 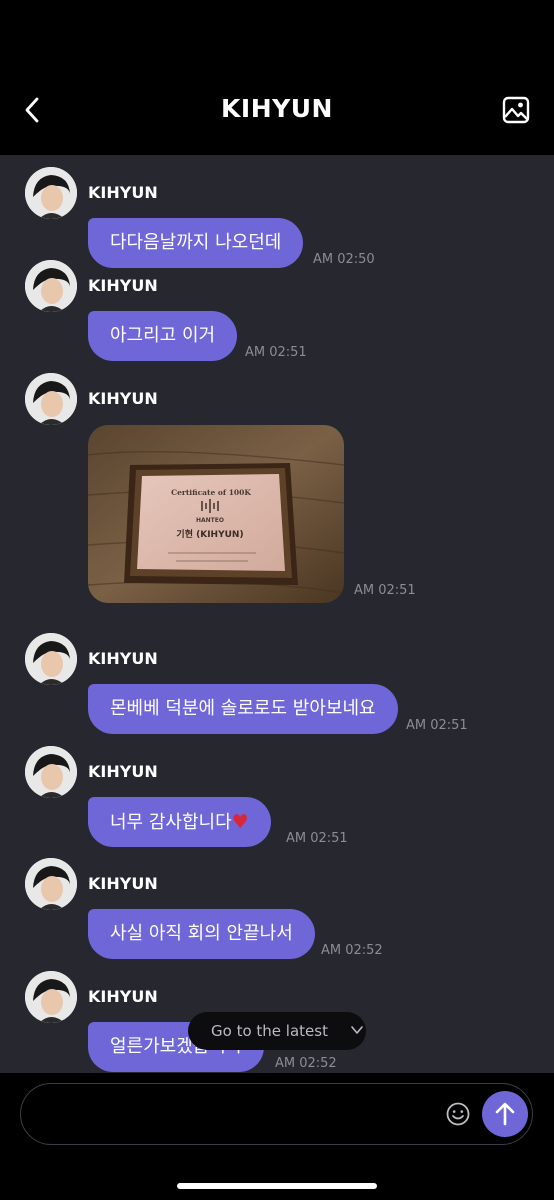 What do you see at coordinates (201, 934) in the screenshot?
I see `message-bubble: 사실 아직 회의 안끝나서` at bounding box center [201, 934].